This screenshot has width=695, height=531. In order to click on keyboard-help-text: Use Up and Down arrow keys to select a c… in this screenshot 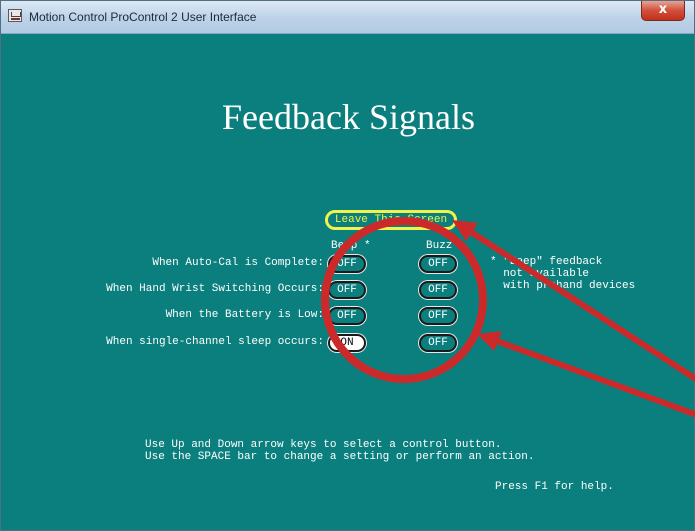, I will do `click(339, 451)`.